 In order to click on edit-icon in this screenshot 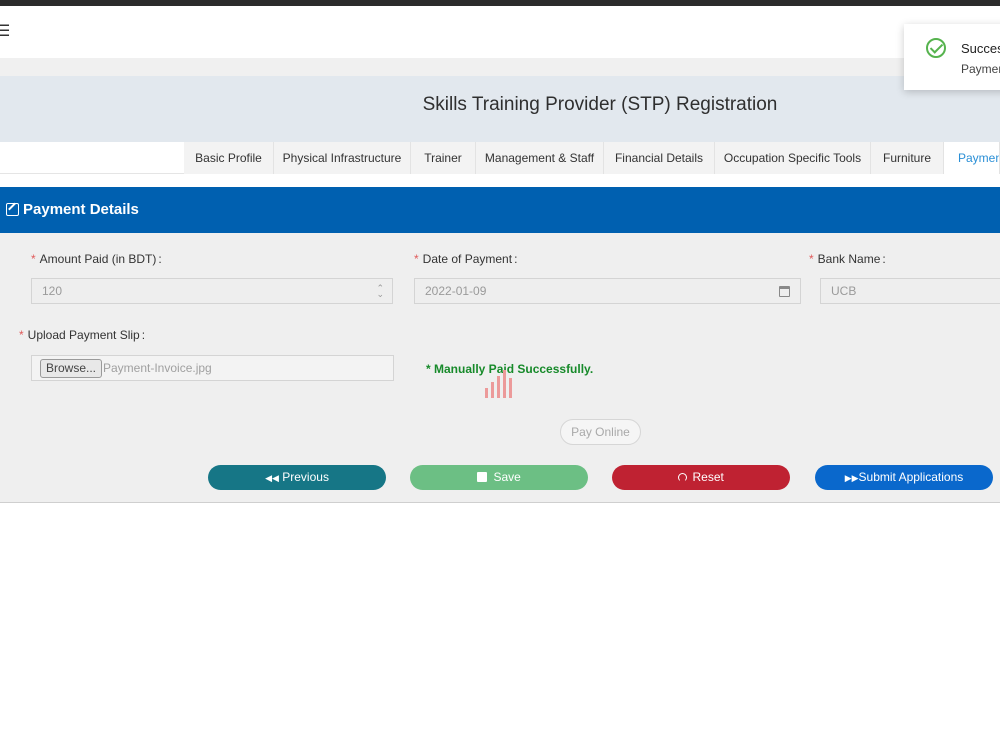, I will do `click(12, 209)`.